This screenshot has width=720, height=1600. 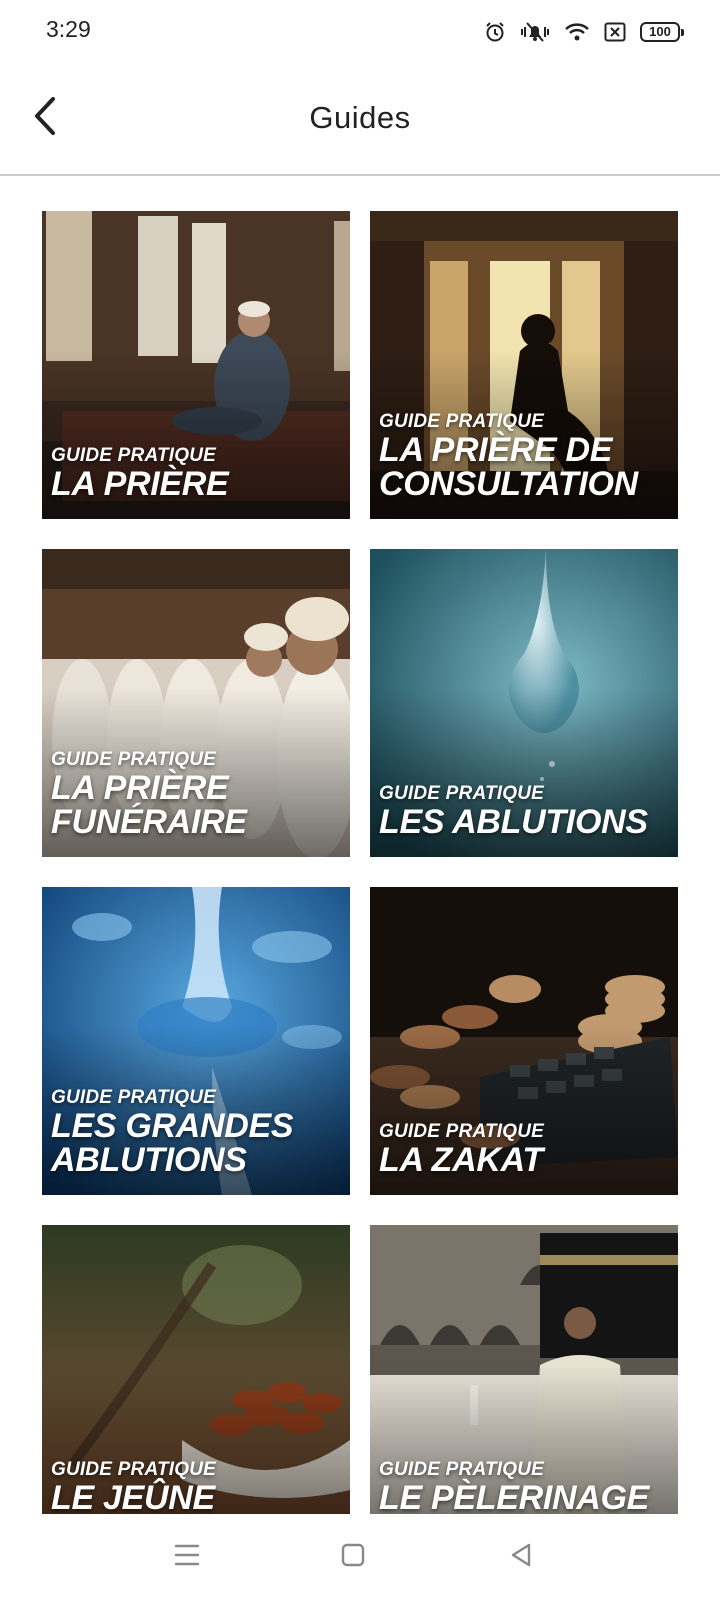 I want to click on system-nav-bar, so click(x=360, y=1557).